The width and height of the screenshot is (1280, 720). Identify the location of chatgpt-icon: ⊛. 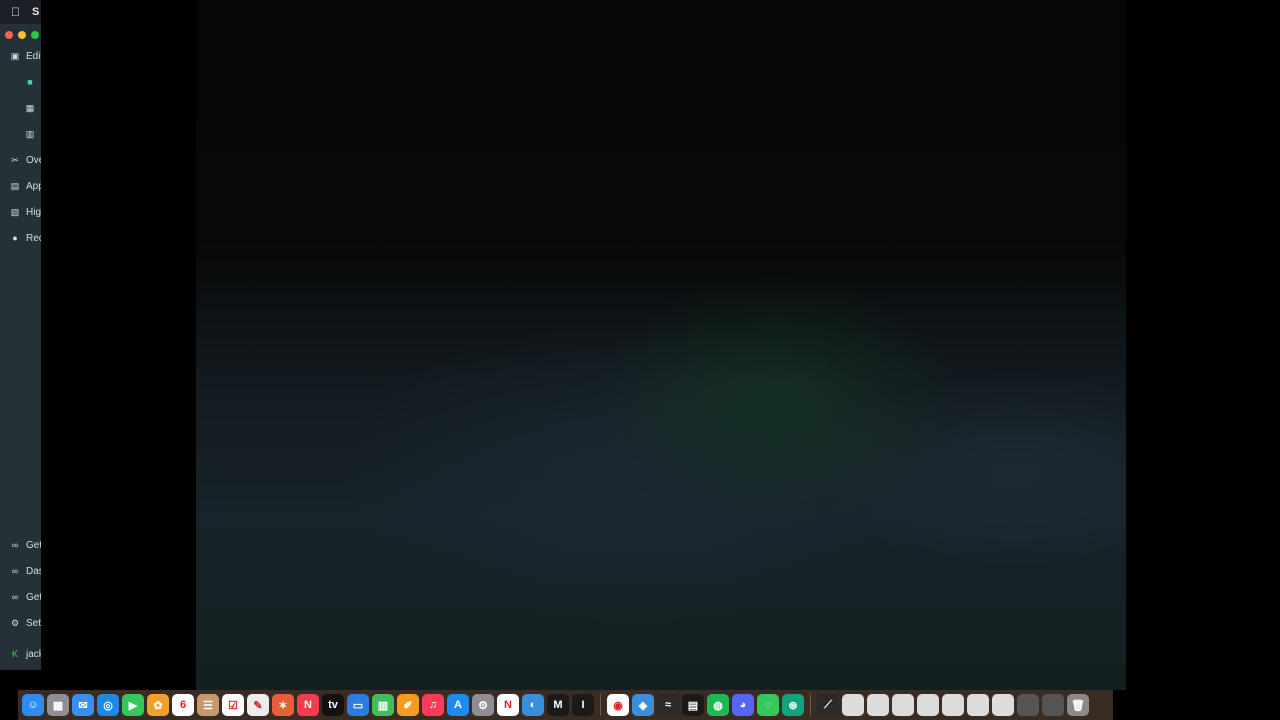
(793, 705).